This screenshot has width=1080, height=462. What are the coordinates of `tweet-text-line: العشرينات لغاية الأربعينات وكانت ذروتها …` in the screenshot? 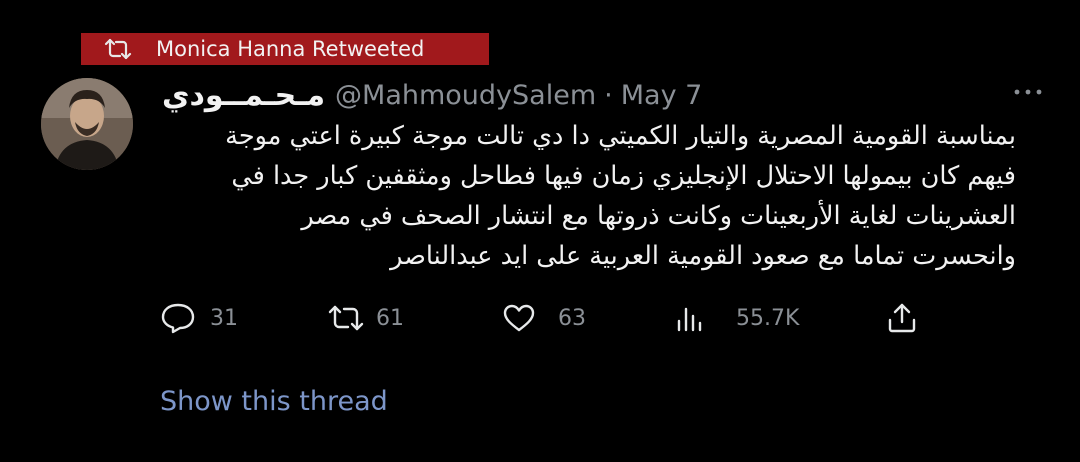 It's located at (658, 216).